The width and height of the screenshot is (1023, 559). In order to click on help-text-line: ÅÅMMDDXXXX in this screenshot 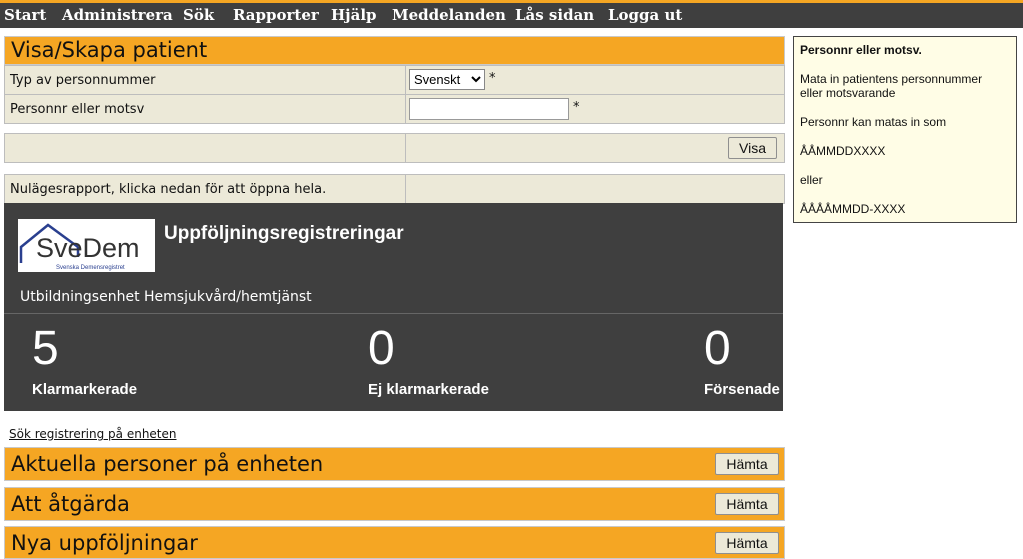, I will do `click(843, 151)`.